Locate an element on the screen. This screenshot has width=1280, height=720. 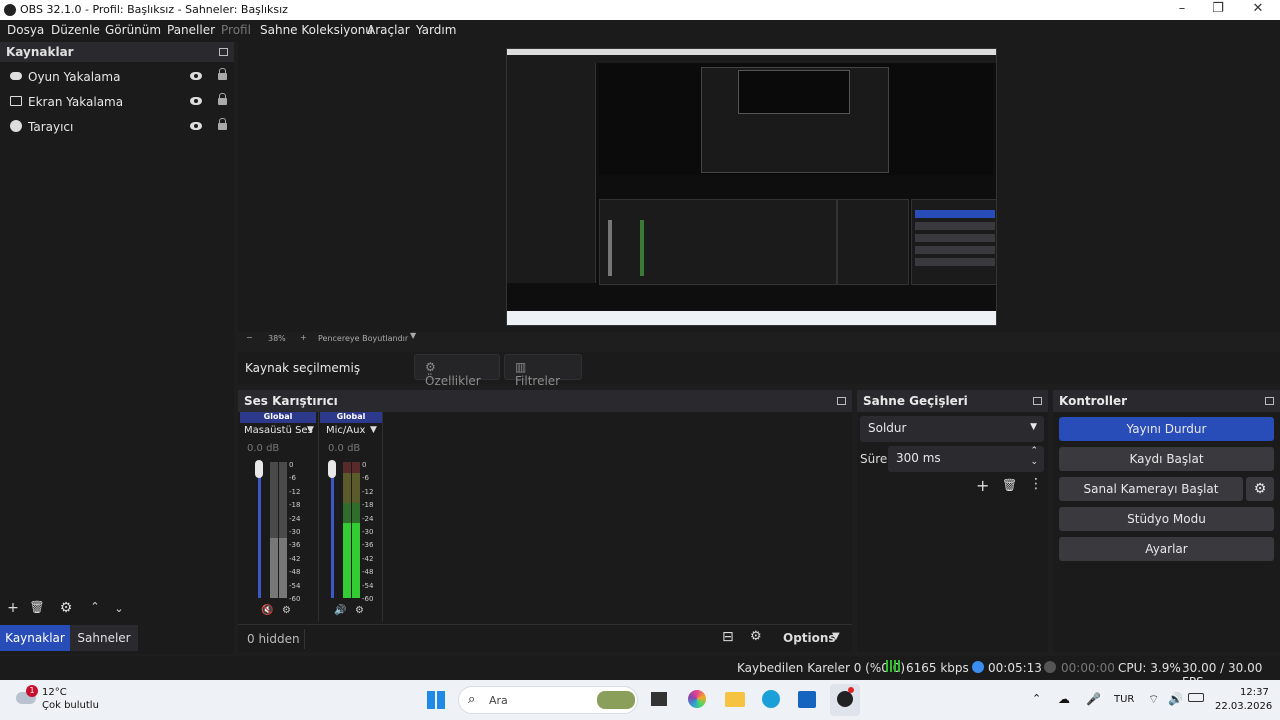
menu-gorunum: Görünüm is located at coordinates (133, 30).